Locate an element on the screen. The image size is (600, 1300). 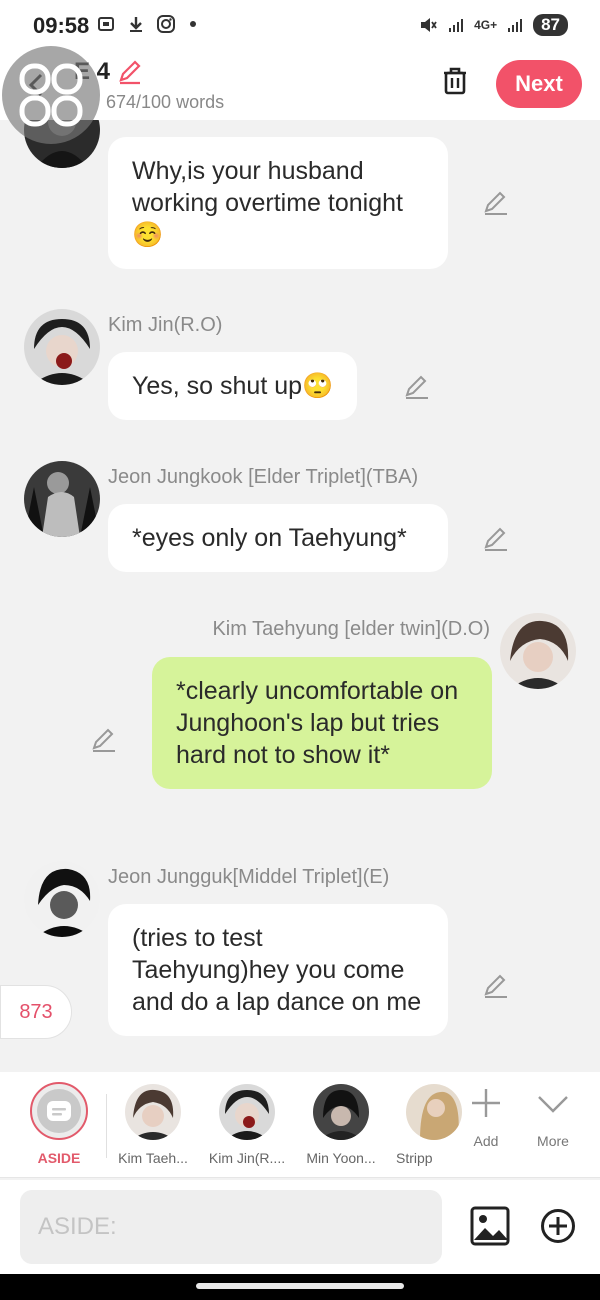
status-icons-right: 4G+ 87 is located at coordinates (493, 25).